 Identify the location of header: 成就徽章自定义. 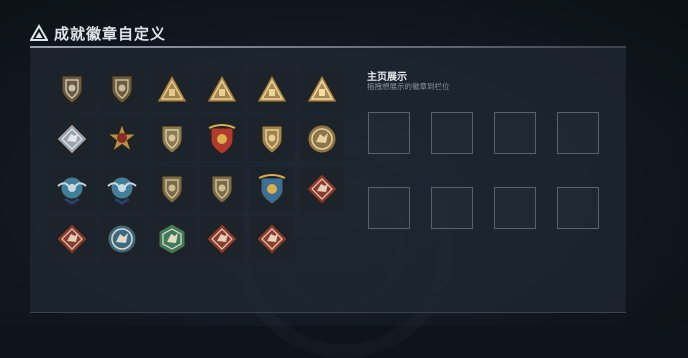
(98, 33).